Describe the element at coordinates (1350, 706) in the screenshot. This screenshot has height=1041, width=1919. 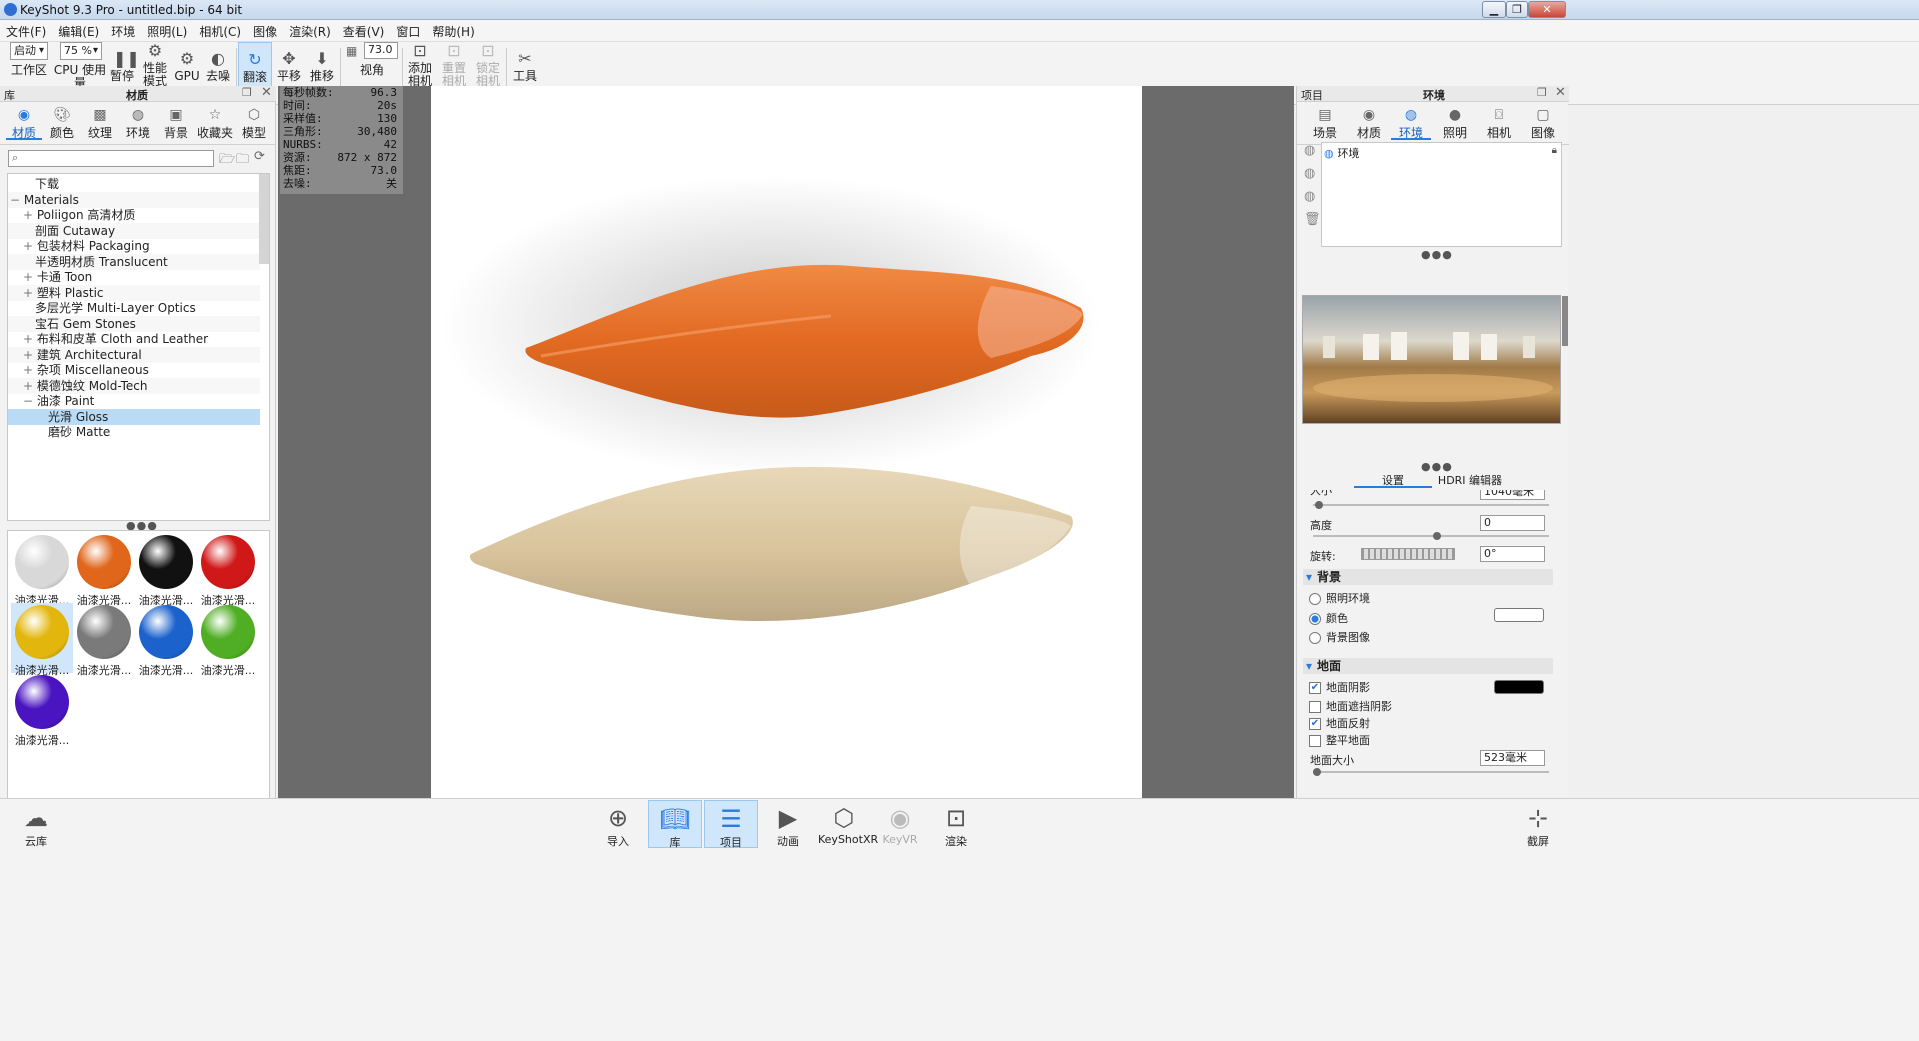
I see `ground-occlusion-checkbox: 地面遮挡阴影` at that location.